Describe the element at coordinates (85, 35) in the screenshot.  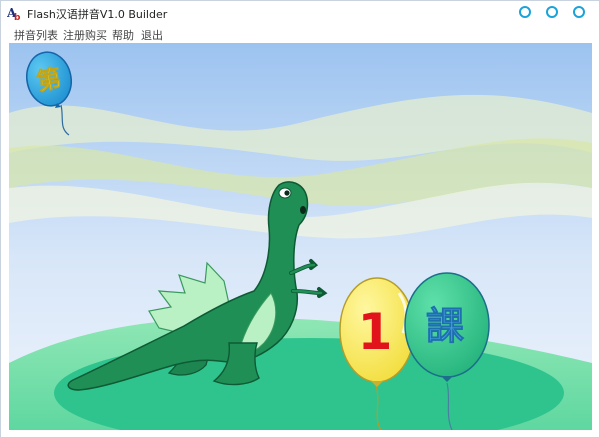
I see `menu-item-register: 注册购买` at that location.